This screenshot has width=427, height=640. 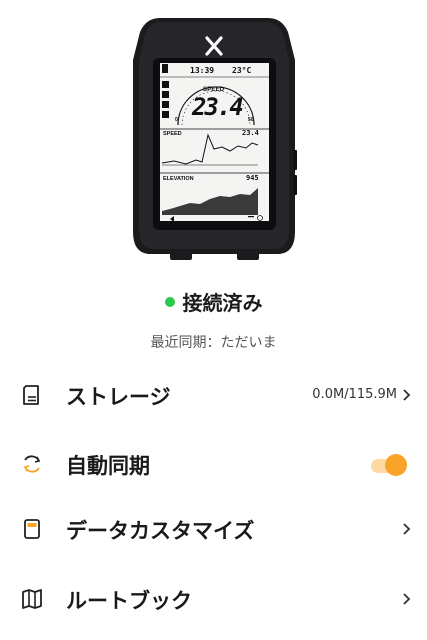 What do you see at coordinates (396, 465) in the screenshot?
I see `toggle-knob` at bounding box center [396, 465].